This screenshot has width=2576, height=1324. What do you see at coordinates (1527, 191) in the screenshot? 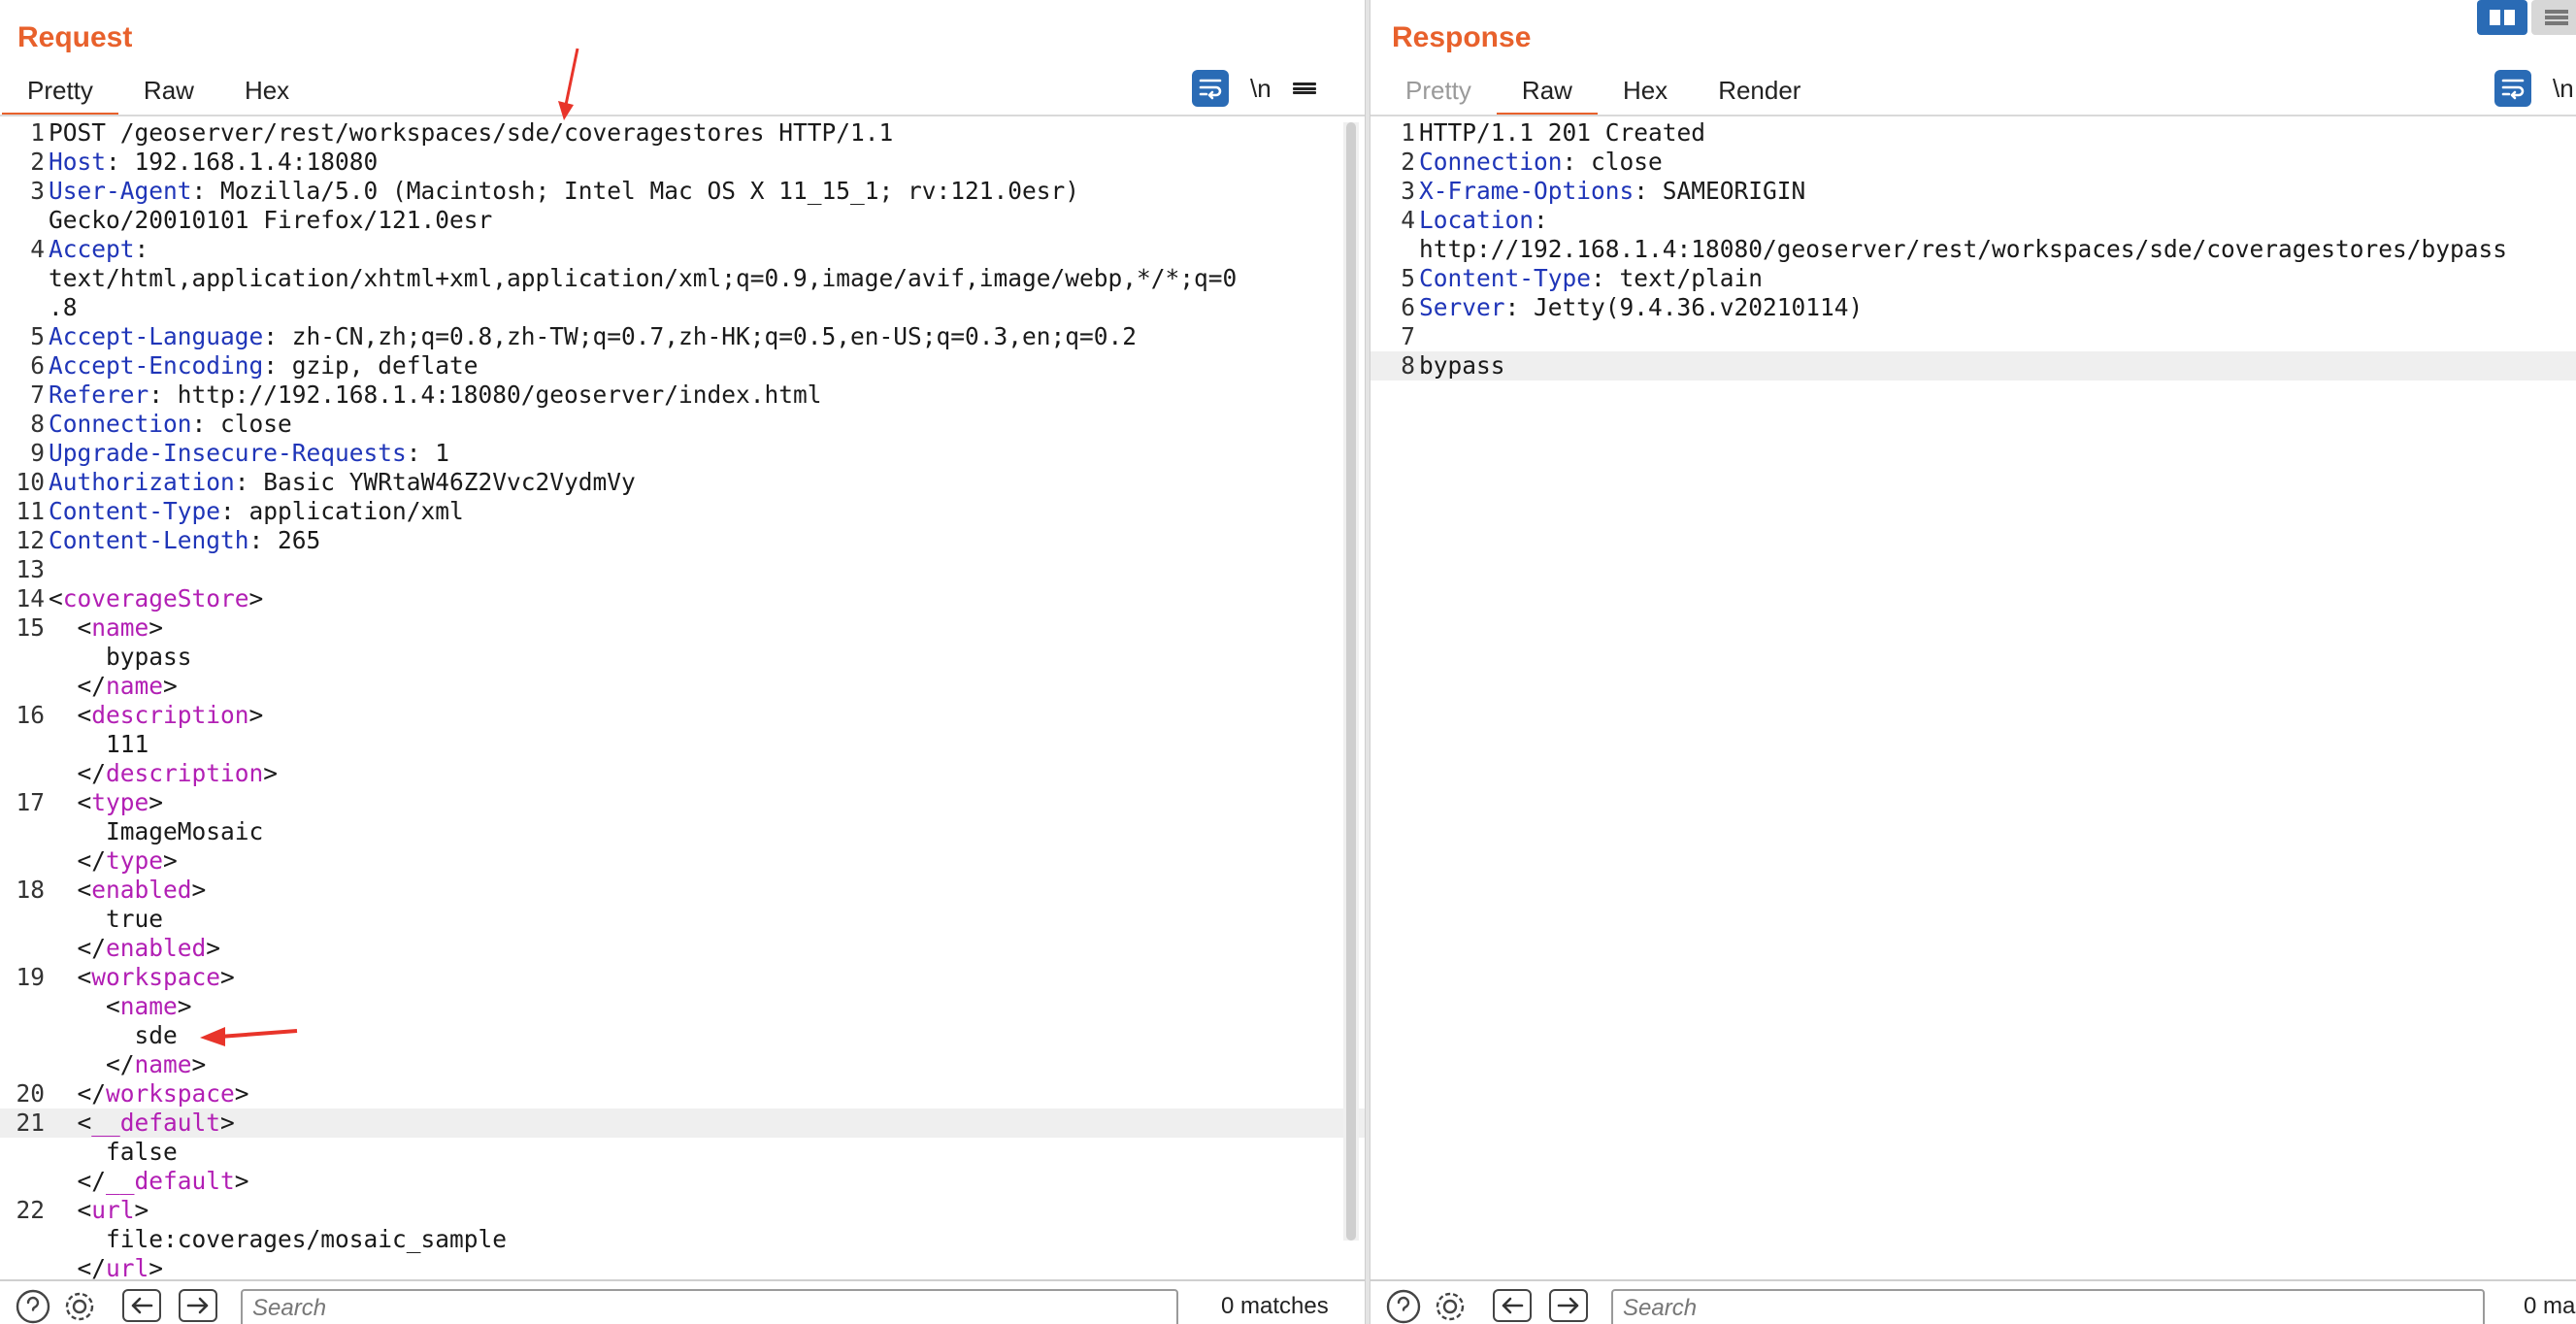
I see `header-name: X-Frame-Options` at bounding box center [1527, 191].